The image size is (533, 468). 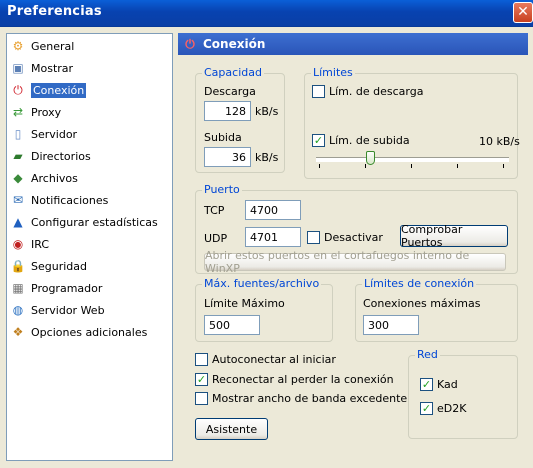 I want to click on sidebar-item: ◆ Archivos, so click(x=45, y=178).